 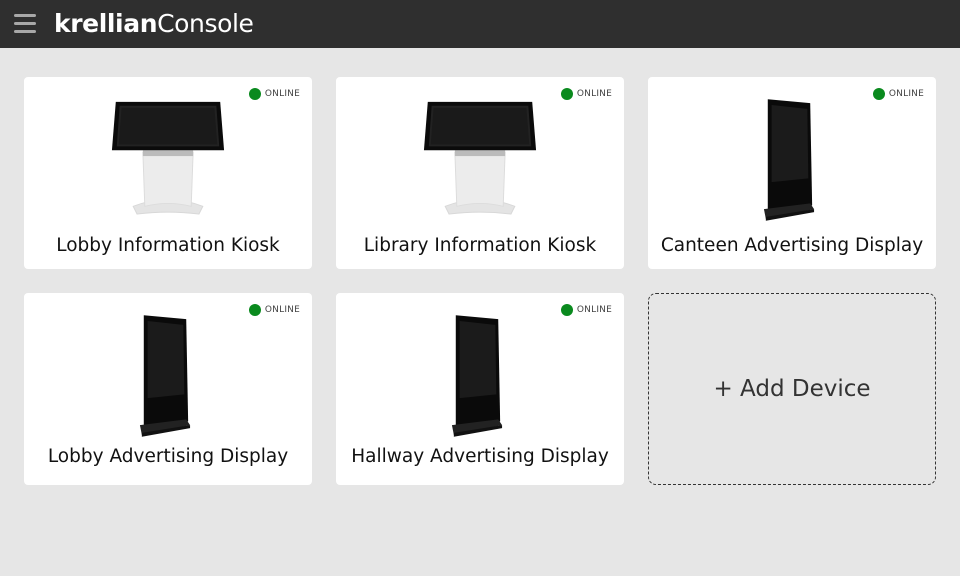 I want to click on app-logo: krellianConsole, so click(x=154, y=24).